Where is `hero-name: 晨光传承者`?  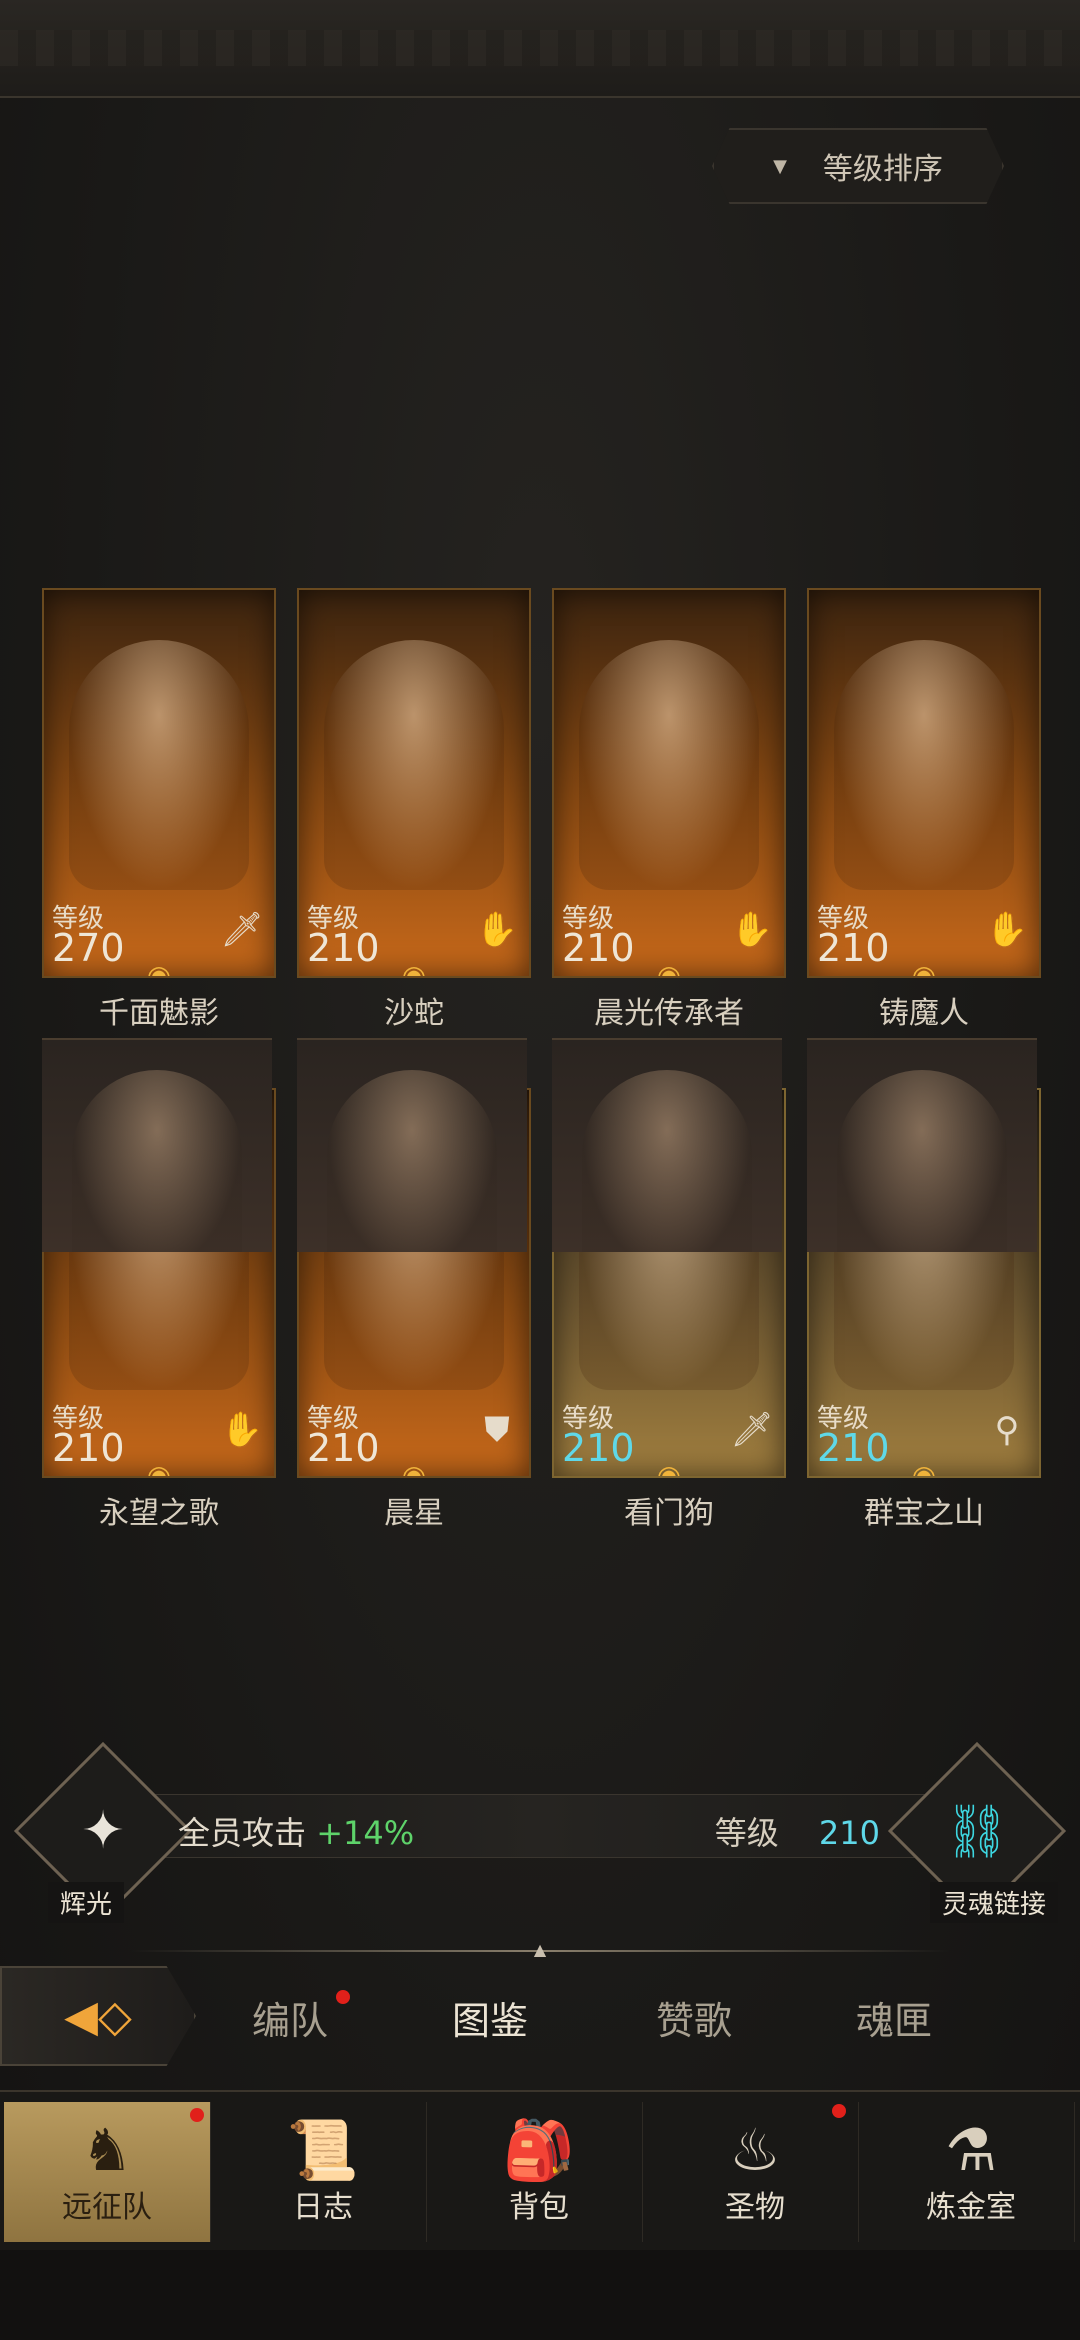
hero-name: 晨光传承者 is located at coordinates (669, 1013).